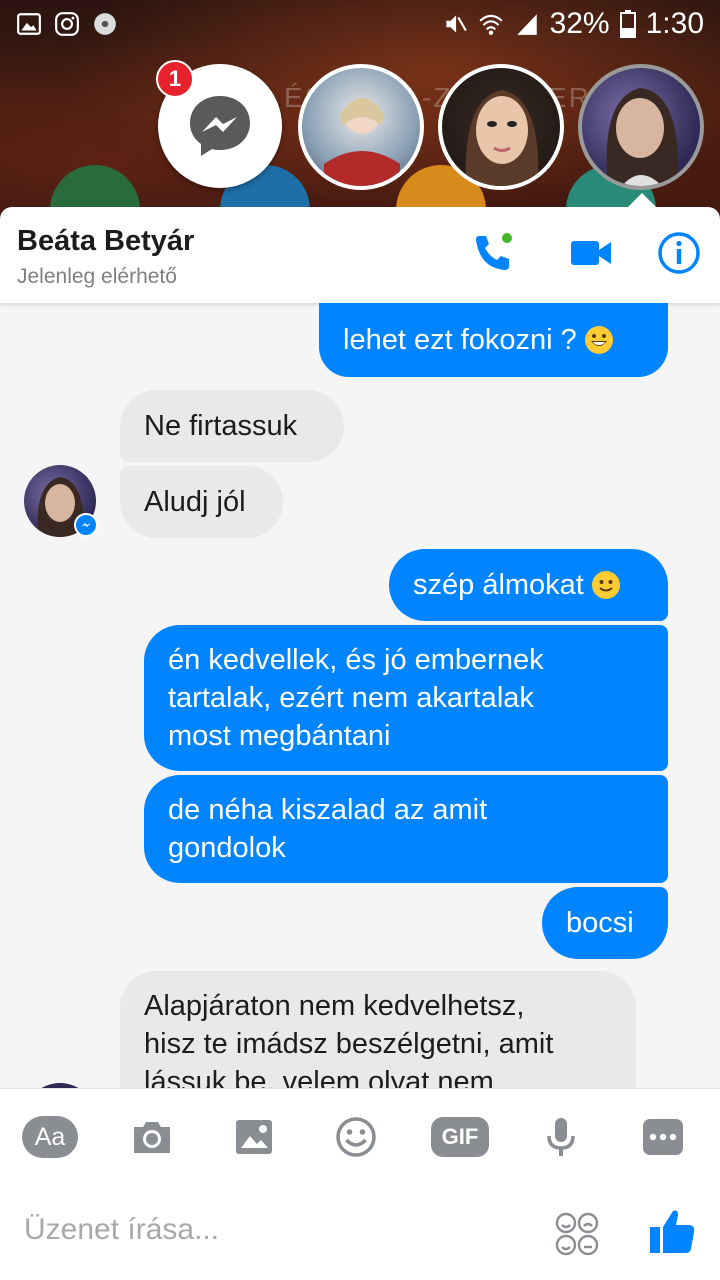 This screenshot has height=1280, width=720. Describe the element at coordinates (460, 340) in the screenshot. I see `message-text: lehet ezt fokozni ?` at that location.